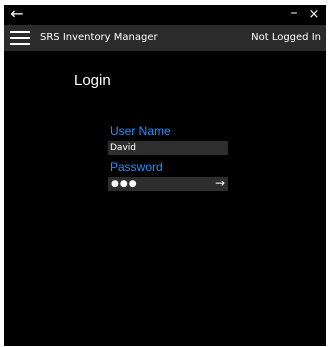  Describe the element at coordinates (92, 80) in the screenshot. I see `page-title: Login` at that location.